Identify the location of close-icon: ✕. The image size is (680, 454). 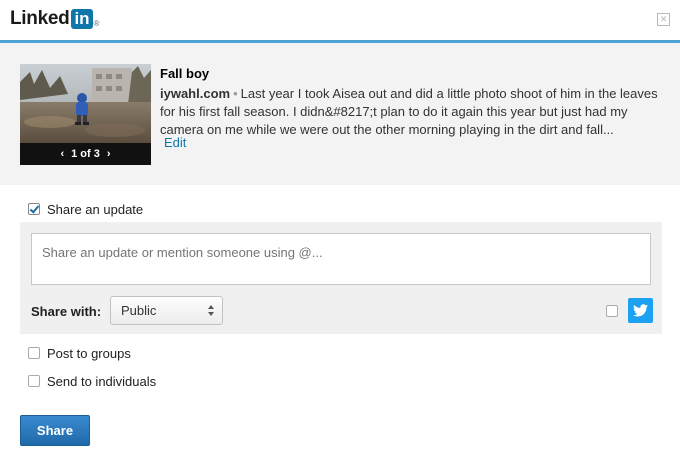
(663, 19).